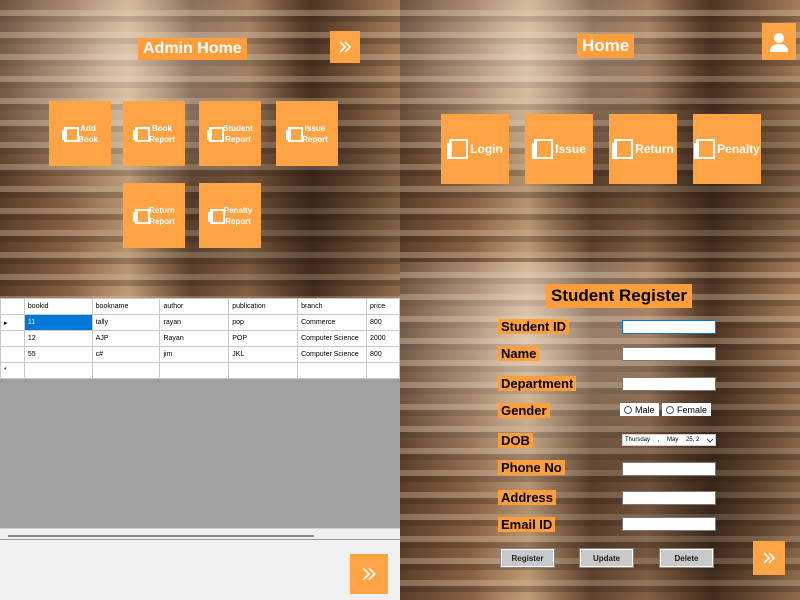 The height and width of the screenshot is (600, 800). I want to click on return-report-tile: Return Report, so click(154, 215).